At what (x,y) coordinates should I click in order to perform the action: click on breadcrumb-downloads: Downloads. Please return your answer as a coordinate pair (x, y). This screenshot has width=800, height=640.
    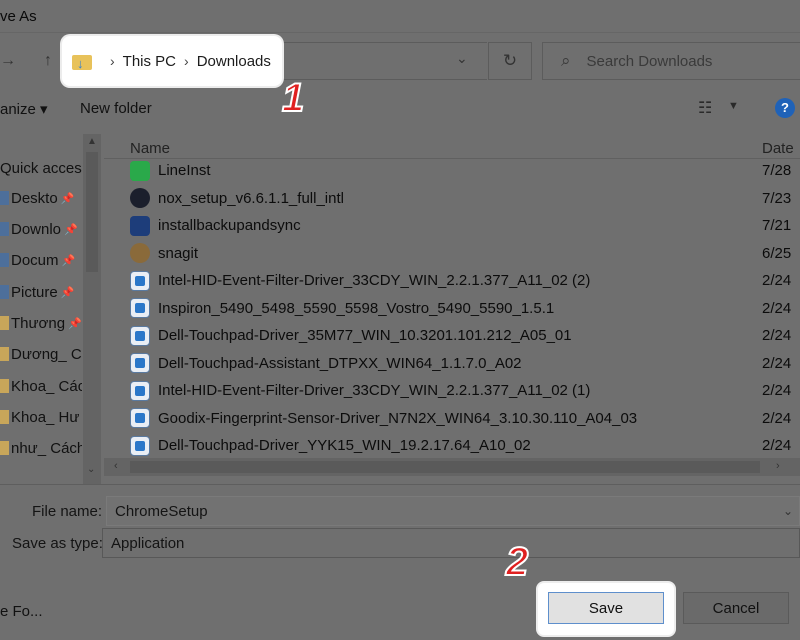
    Looking at the image, I should click on (234, 61).